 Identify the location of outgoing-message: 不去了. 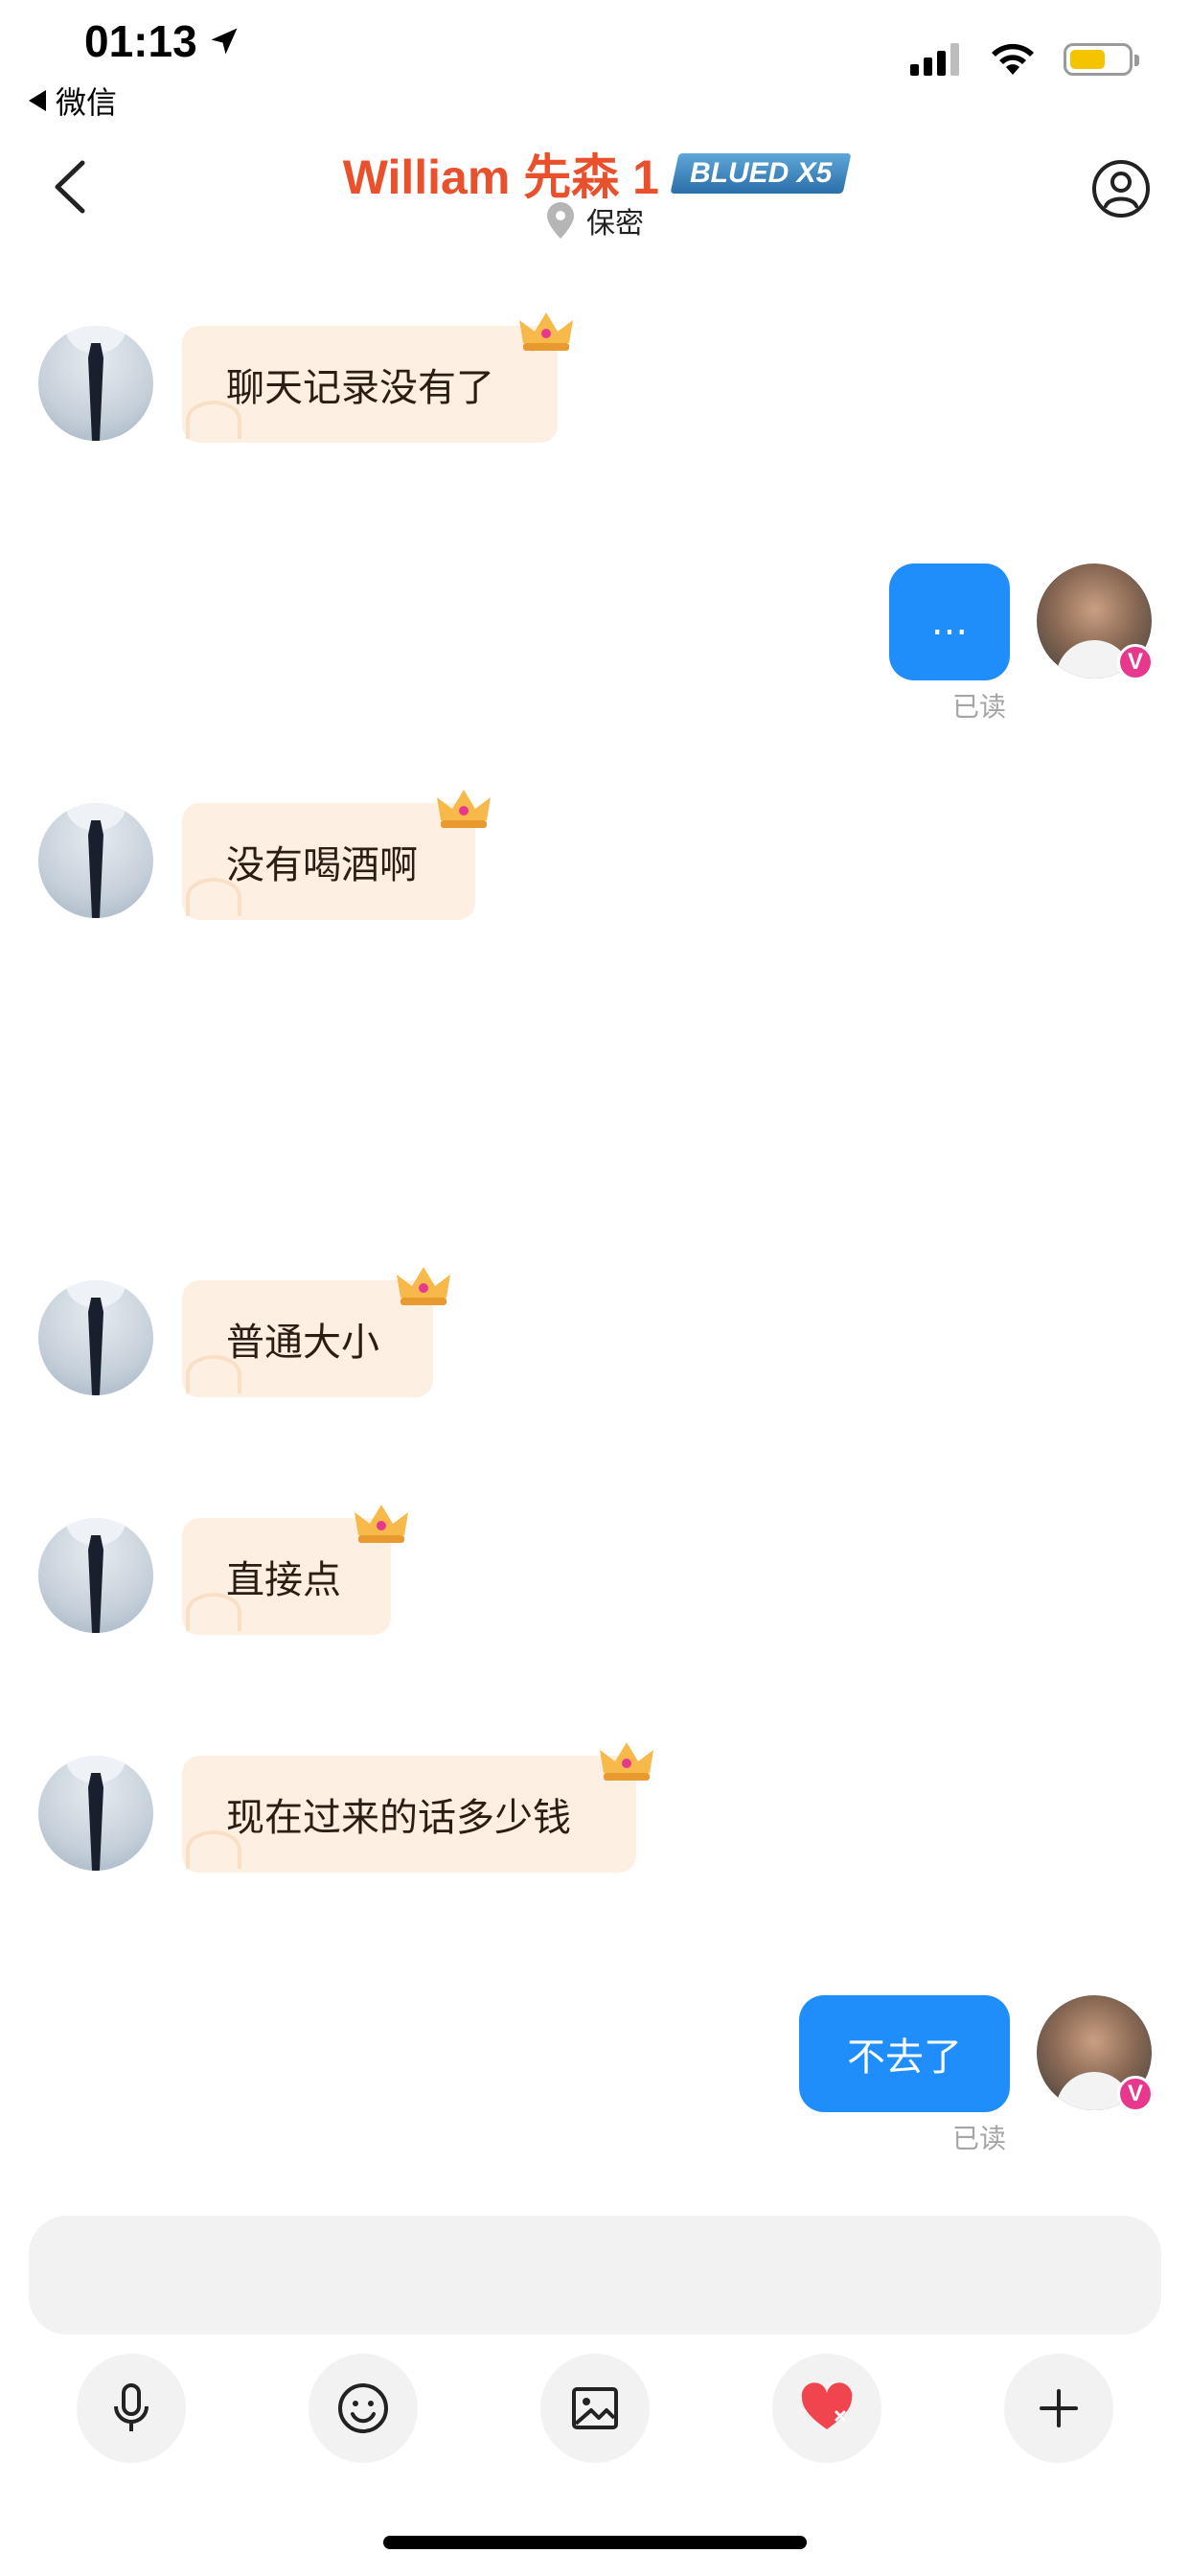
(905, 2053).